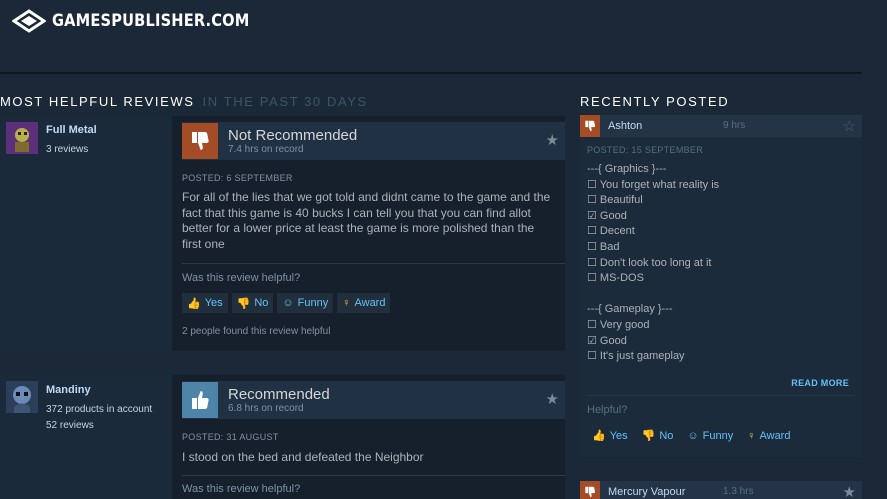  What do you see at coordinates (230, 437) in the screenshot?
I see `posted-date: POSTED: 31 AUGUST` at bounding box center [230, 437].